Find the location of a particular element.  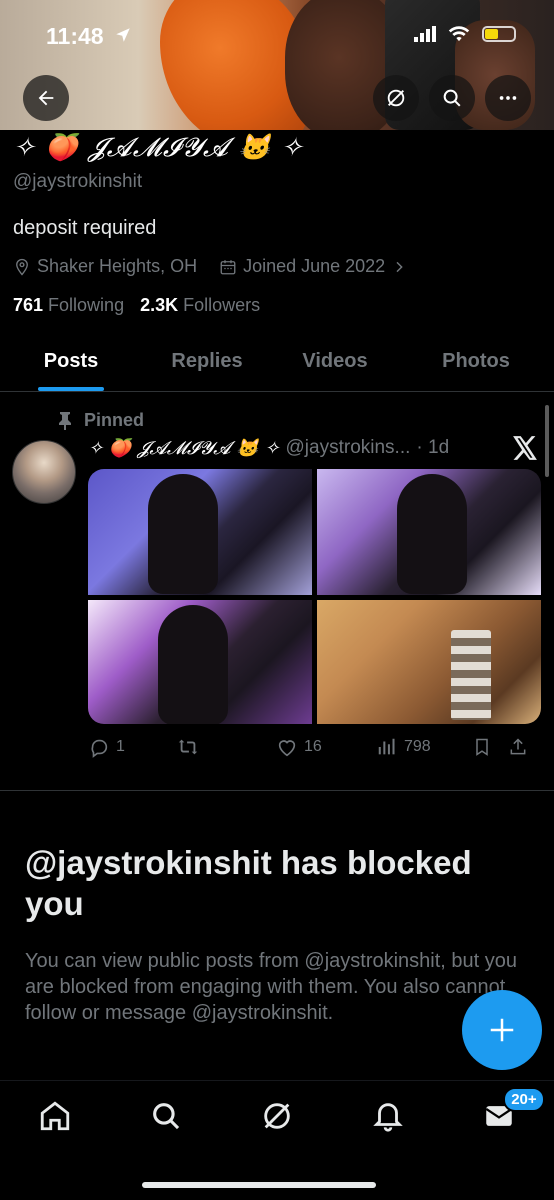

profile-meta: Shaker Heights, OH Joined June 2022 is located at coordinates (278, 266).